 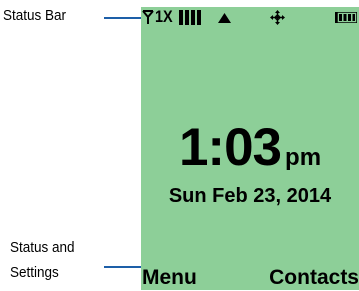 What do you see at coordinates (346, 17) in the screenshot?
I see `battery-icon` at bounding box center [346, 17].